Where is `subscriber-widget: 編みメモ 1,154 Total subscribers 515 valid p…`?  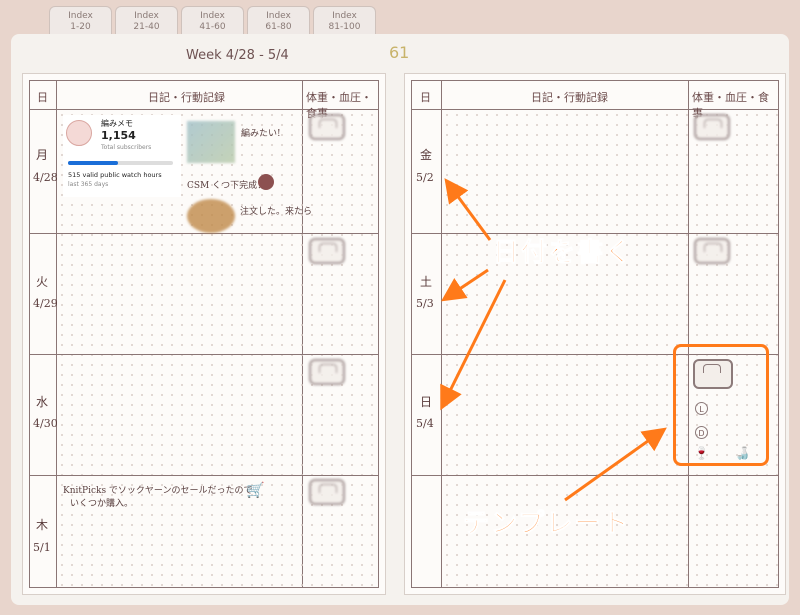
subscriber-widget: 編みメモ 1,154 Total subscribers 515 valid p… is located at coordinates (122, 156).